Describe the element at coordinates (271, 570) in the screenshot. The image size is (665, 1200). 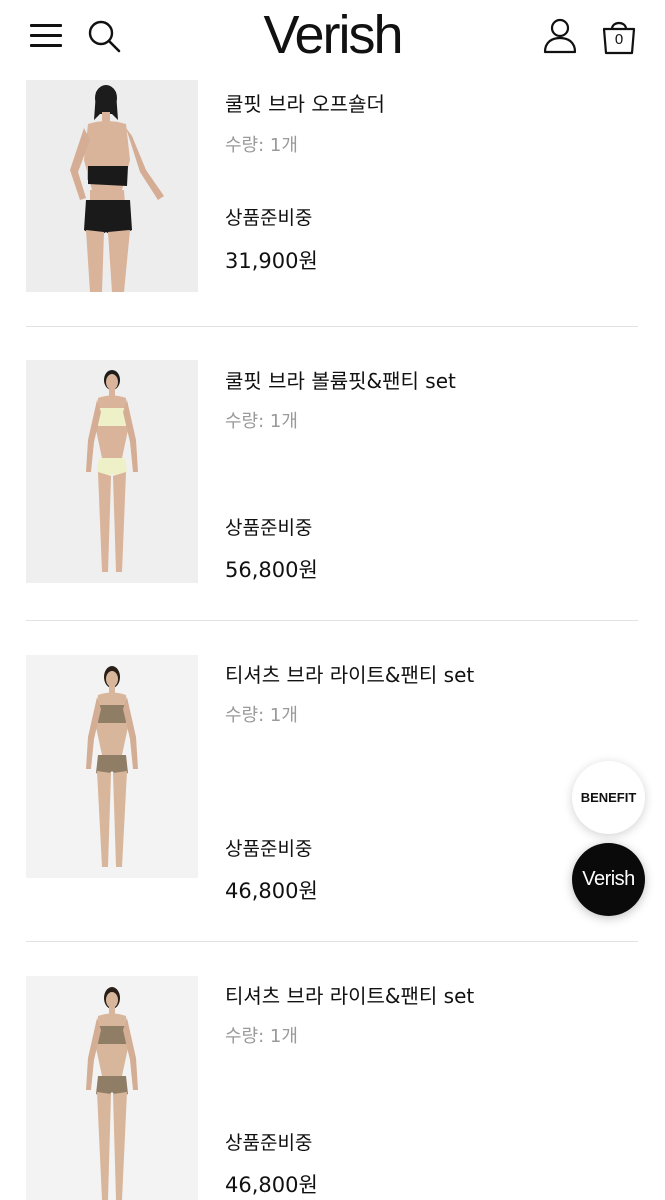
I see `product-price: 56,800원` at that location.